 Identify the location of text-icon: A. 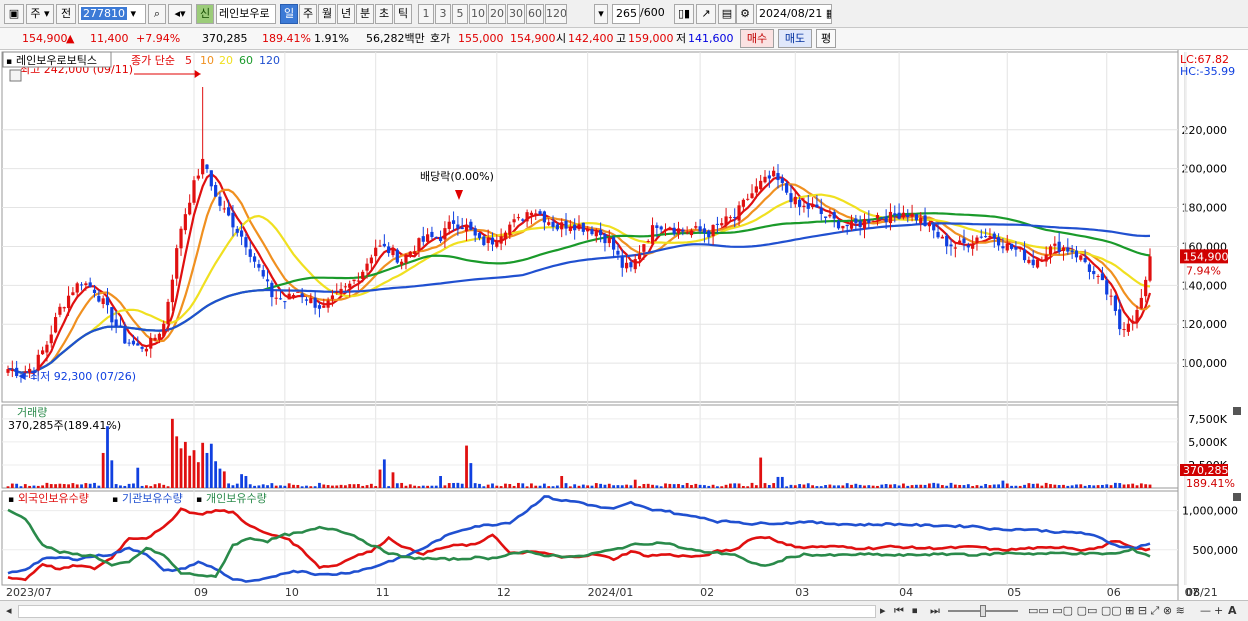
(1232, 611).